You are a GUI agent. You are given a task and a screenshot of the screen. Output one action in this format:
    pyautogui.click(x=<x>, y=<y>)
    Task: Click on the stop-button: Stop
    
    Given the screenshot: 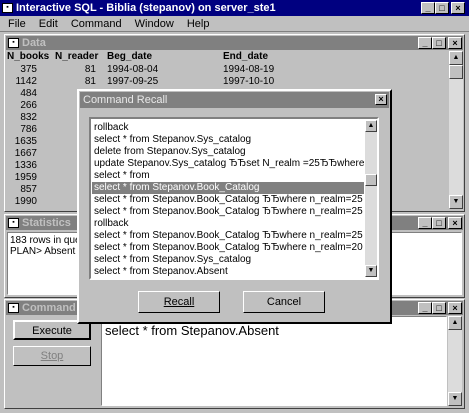 What is the action you would take?
    pyautogui.click(x=52, y=356)
    